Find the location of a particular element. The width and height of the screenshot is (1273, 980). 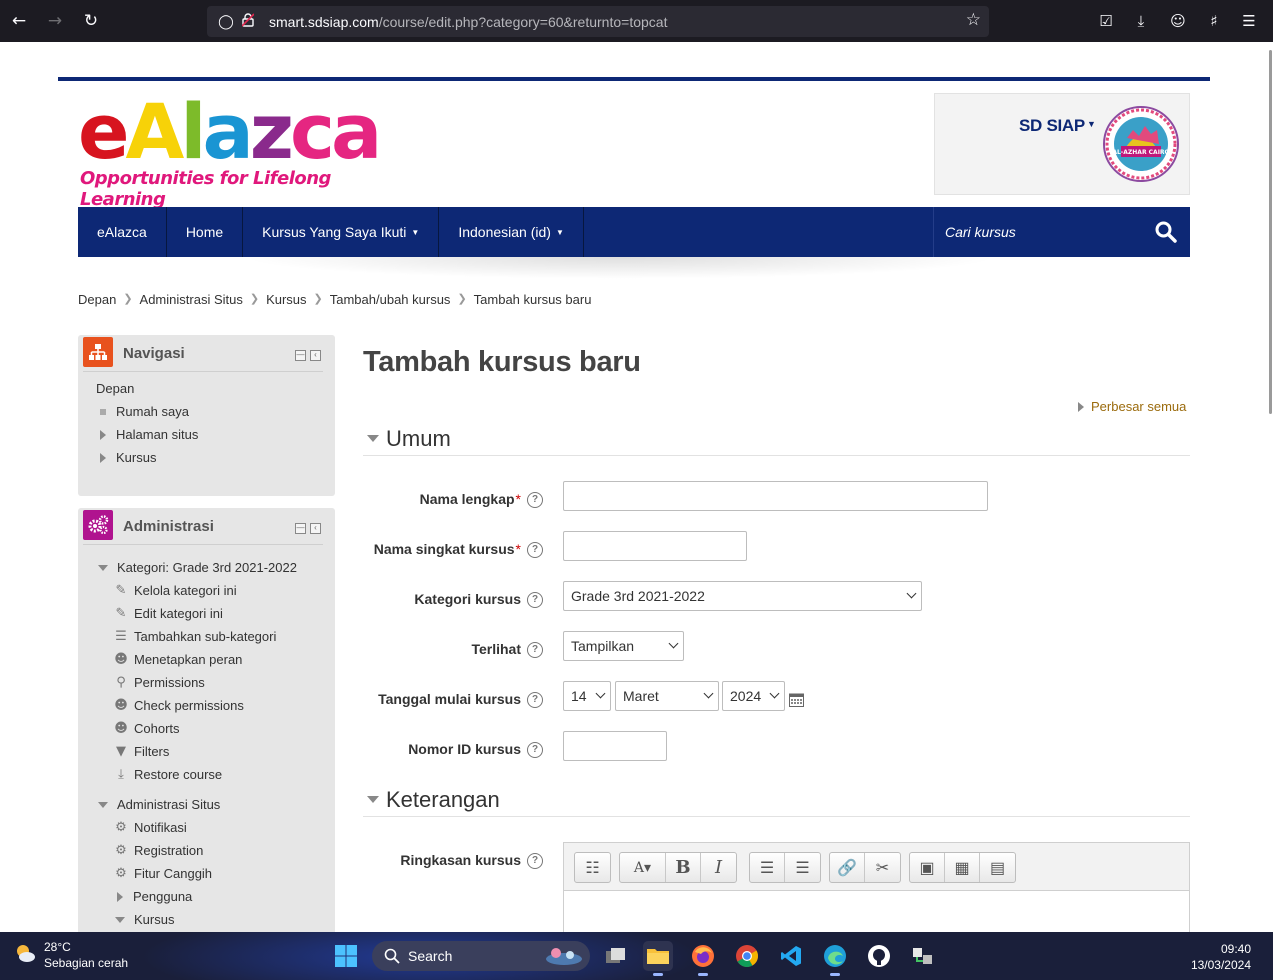

unlink-icon: ✂ is located at coordinates (882, 867).